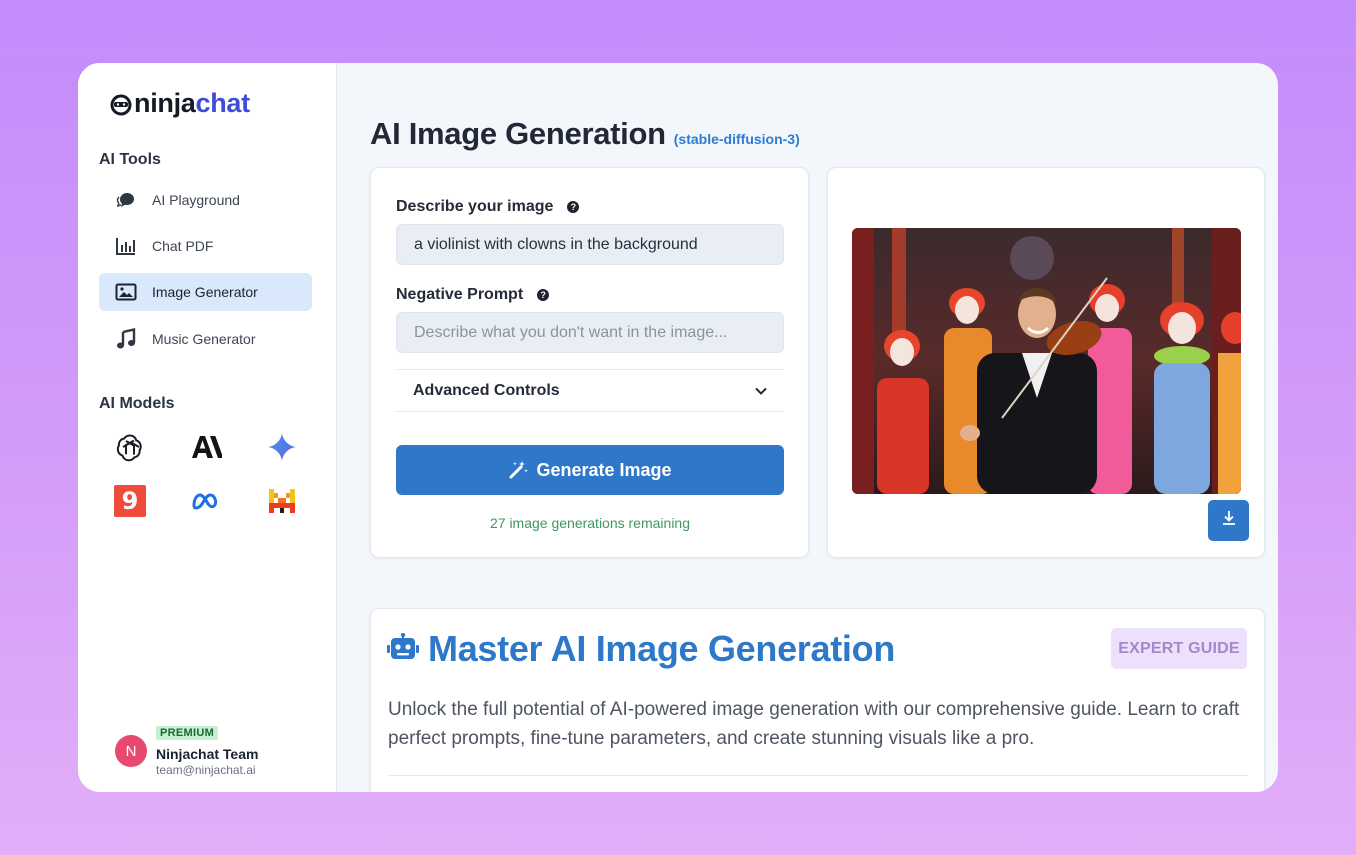 This screenshot has height=855, width=1356. I want to click on image-icon, so click(126, 292).